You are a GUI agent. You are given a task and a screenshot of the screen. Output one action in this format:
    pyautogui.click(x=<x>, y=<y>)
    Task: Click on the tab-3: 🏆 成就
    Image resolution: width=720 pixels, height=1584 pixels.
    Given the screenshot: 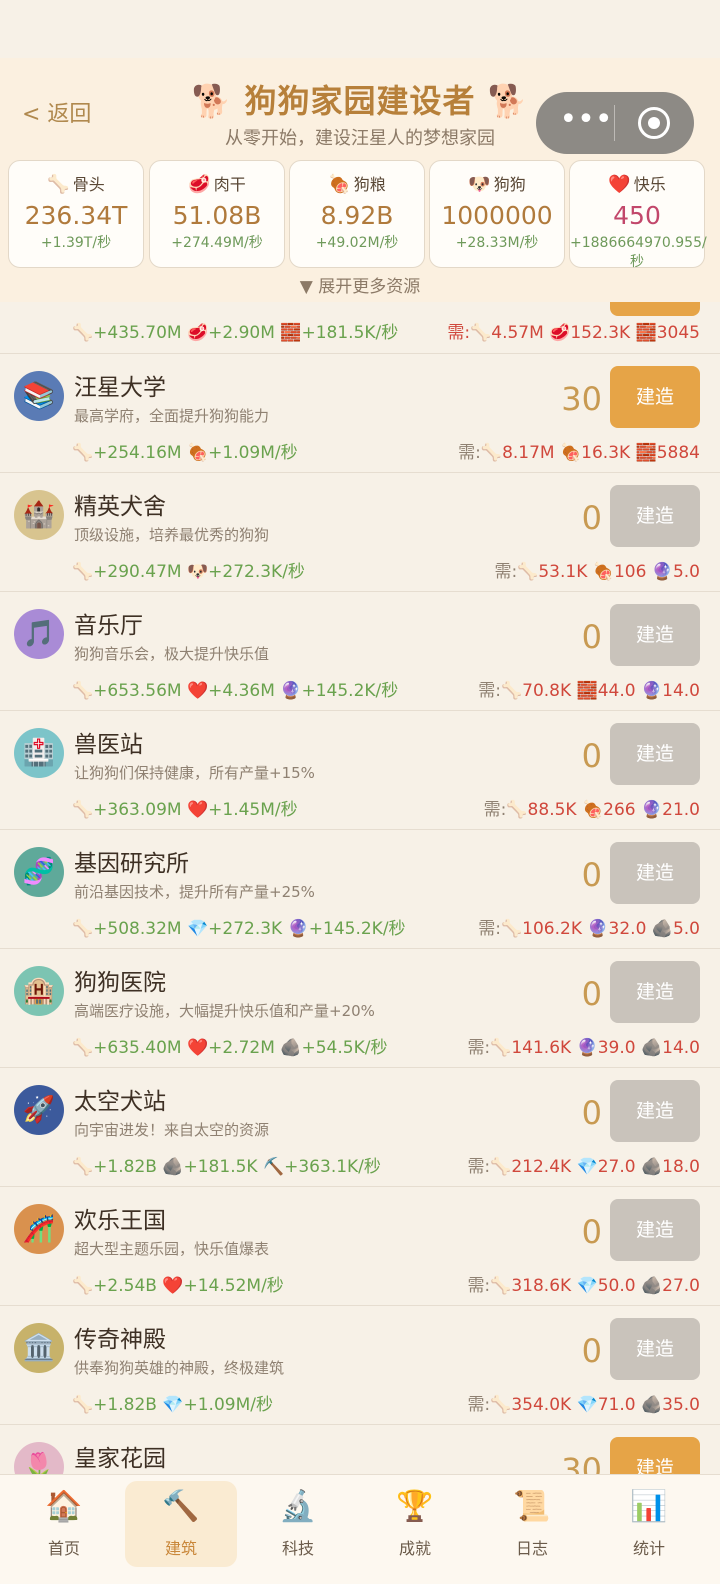 What is the action you would take?
    pyautogui.click(x=415, y=1524)
    